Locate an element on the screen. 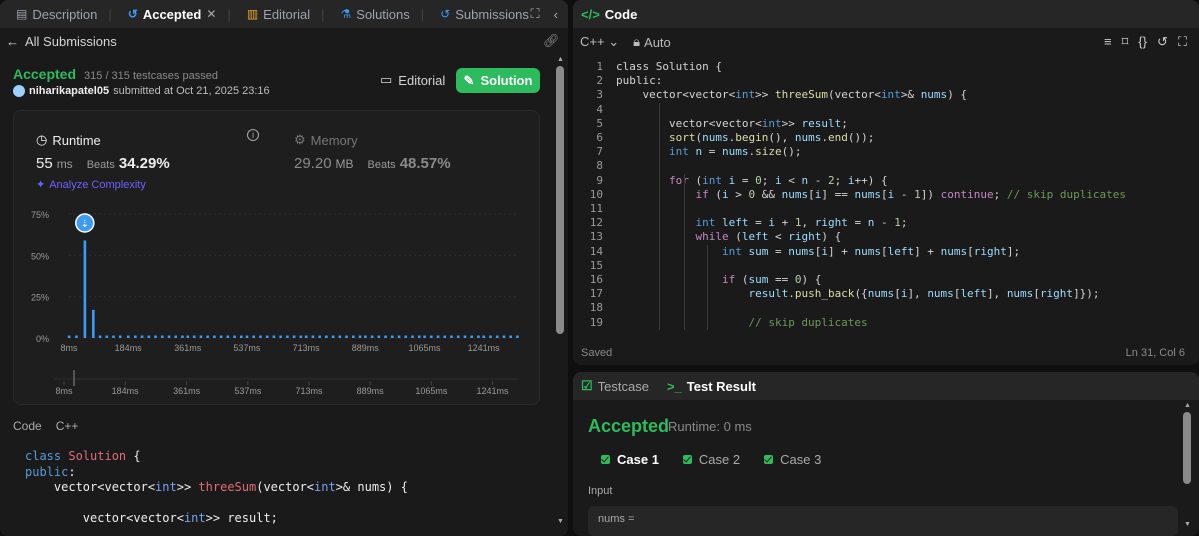  range-tick-label: 1065ms is located at coordinates (431, 391).